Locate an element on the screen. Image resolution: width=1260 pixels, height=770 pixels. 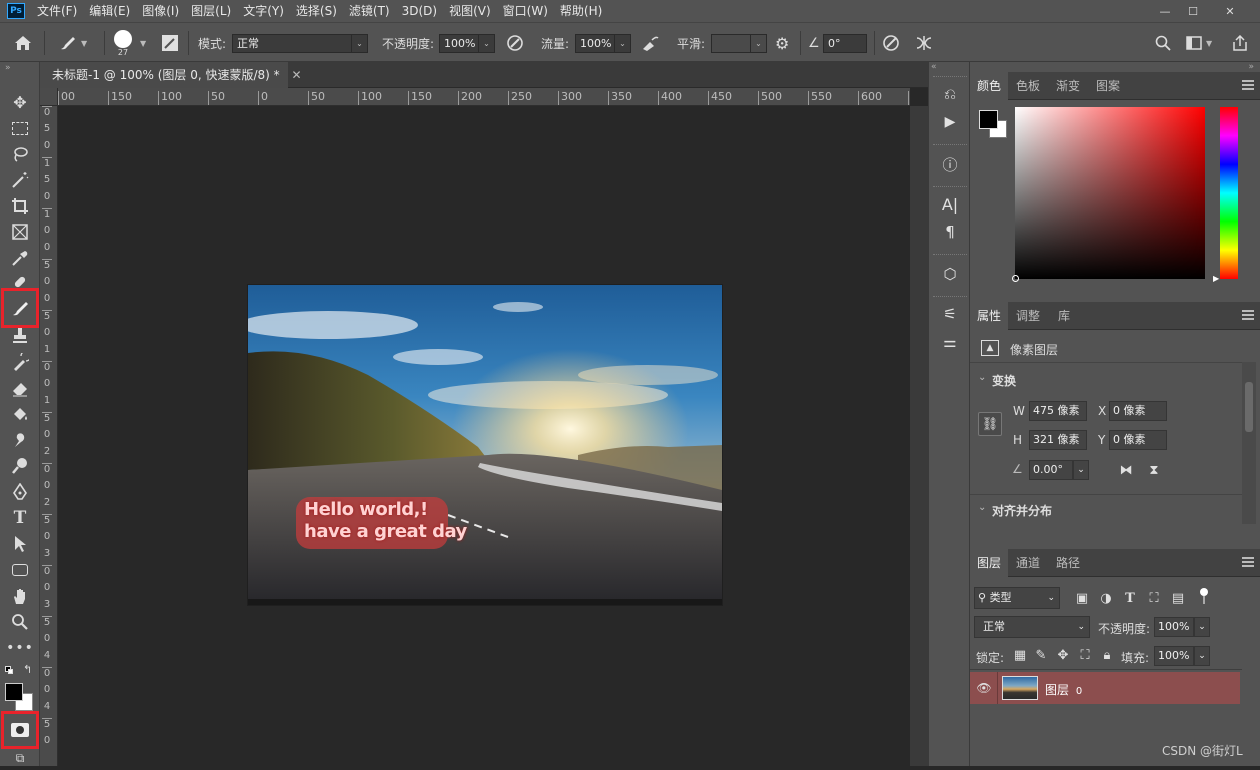
filter-shape-icon: ⛶ is located at coordinates (1154, 598).